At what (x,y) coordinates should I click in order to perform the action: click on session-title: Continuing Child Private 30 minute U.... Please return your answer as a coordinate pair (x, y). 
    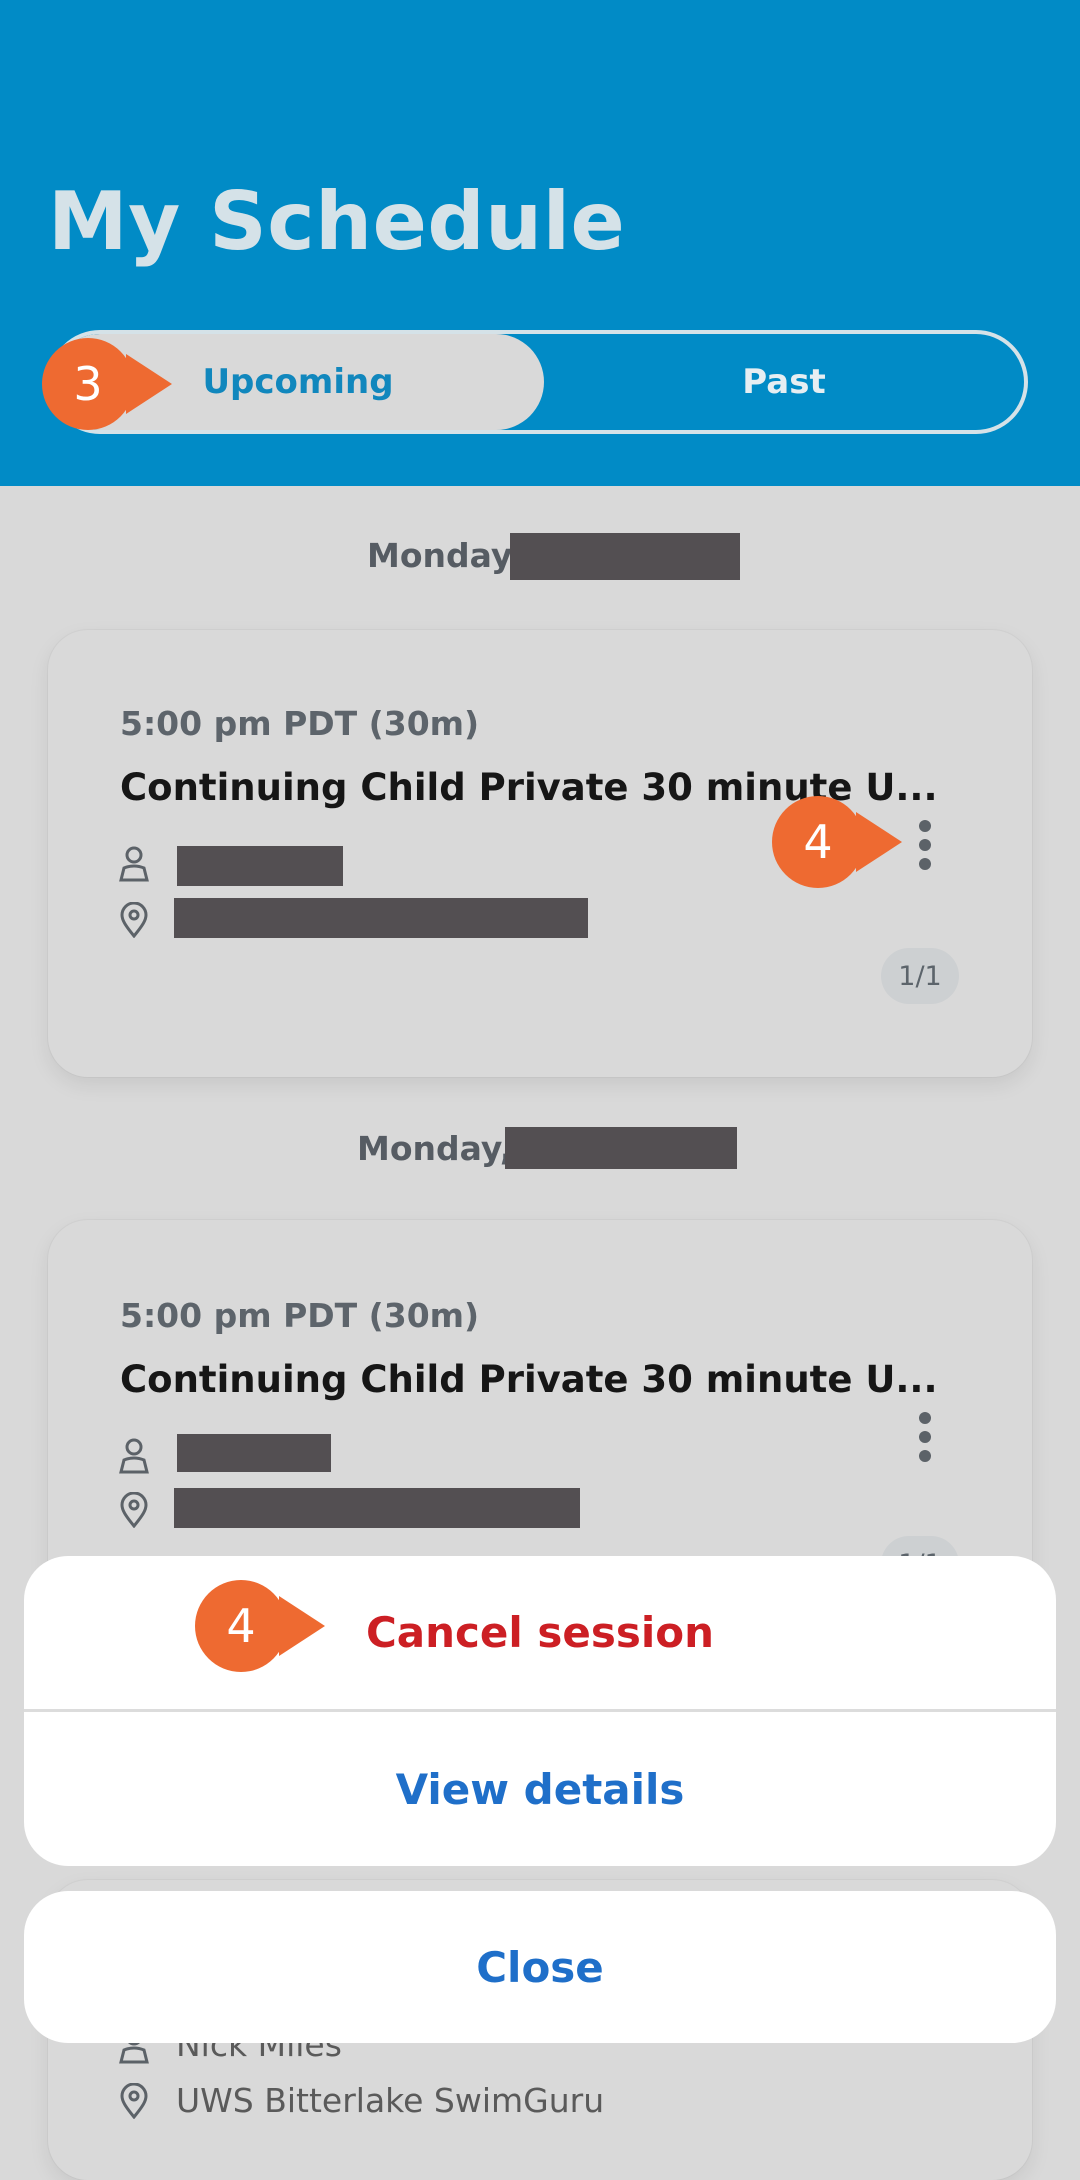
    Looking at the image, I should click on (529, 1379).